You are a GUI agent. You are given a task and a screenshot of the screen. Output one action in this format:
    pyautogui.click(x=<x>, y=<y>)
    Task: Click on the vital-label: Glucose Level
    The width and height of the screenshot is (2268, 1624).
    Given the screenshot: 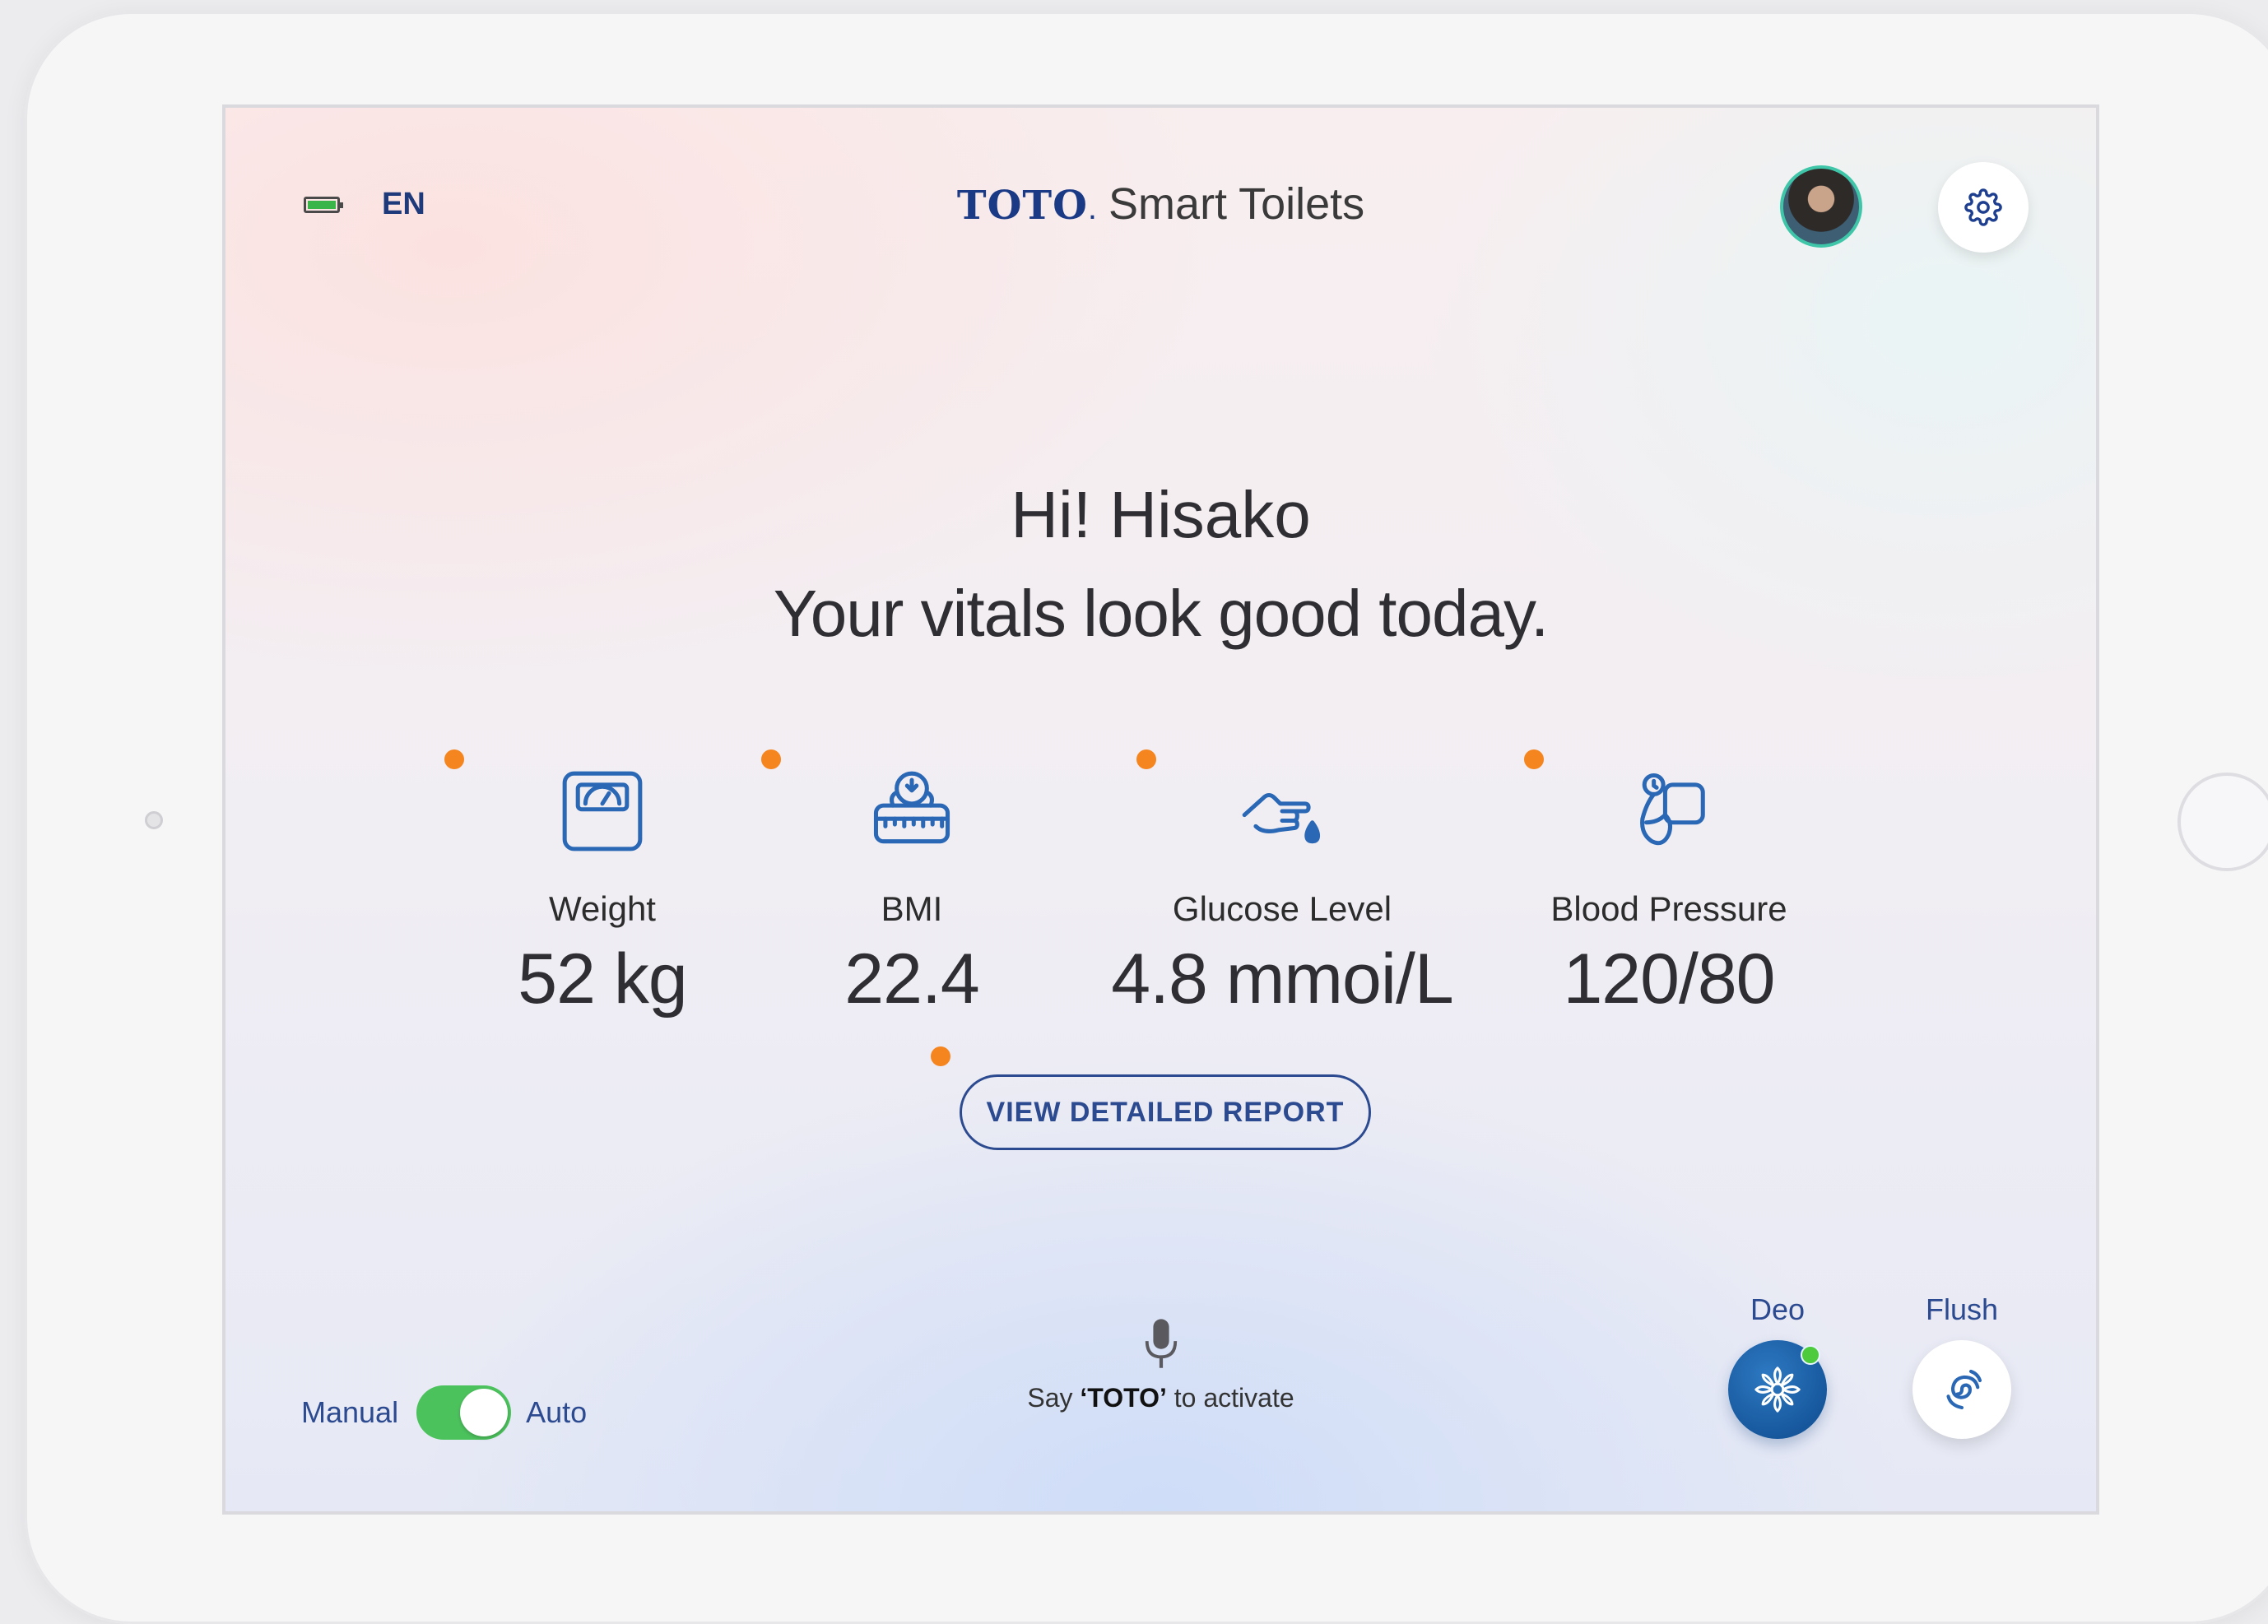 What is the action you would take?
    pyautogui.click(x=1282, y=908)
    